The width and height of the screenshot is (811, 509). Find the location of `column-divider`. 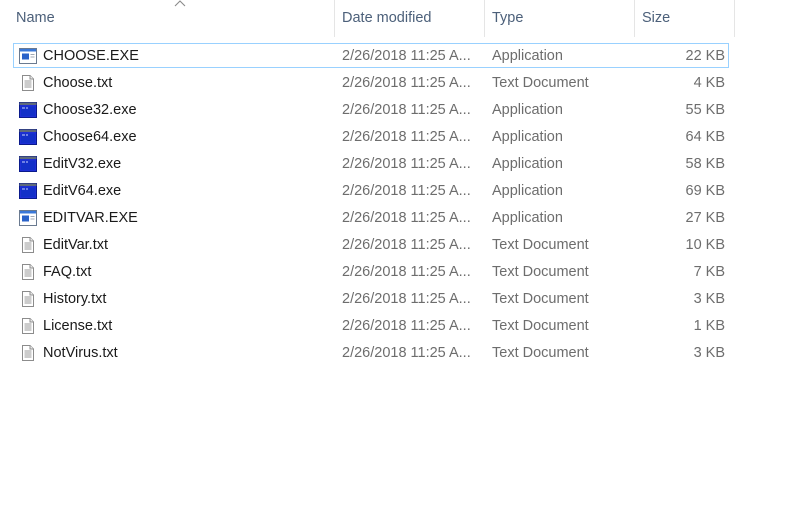

column-divider is located at coordinates (734, 18).